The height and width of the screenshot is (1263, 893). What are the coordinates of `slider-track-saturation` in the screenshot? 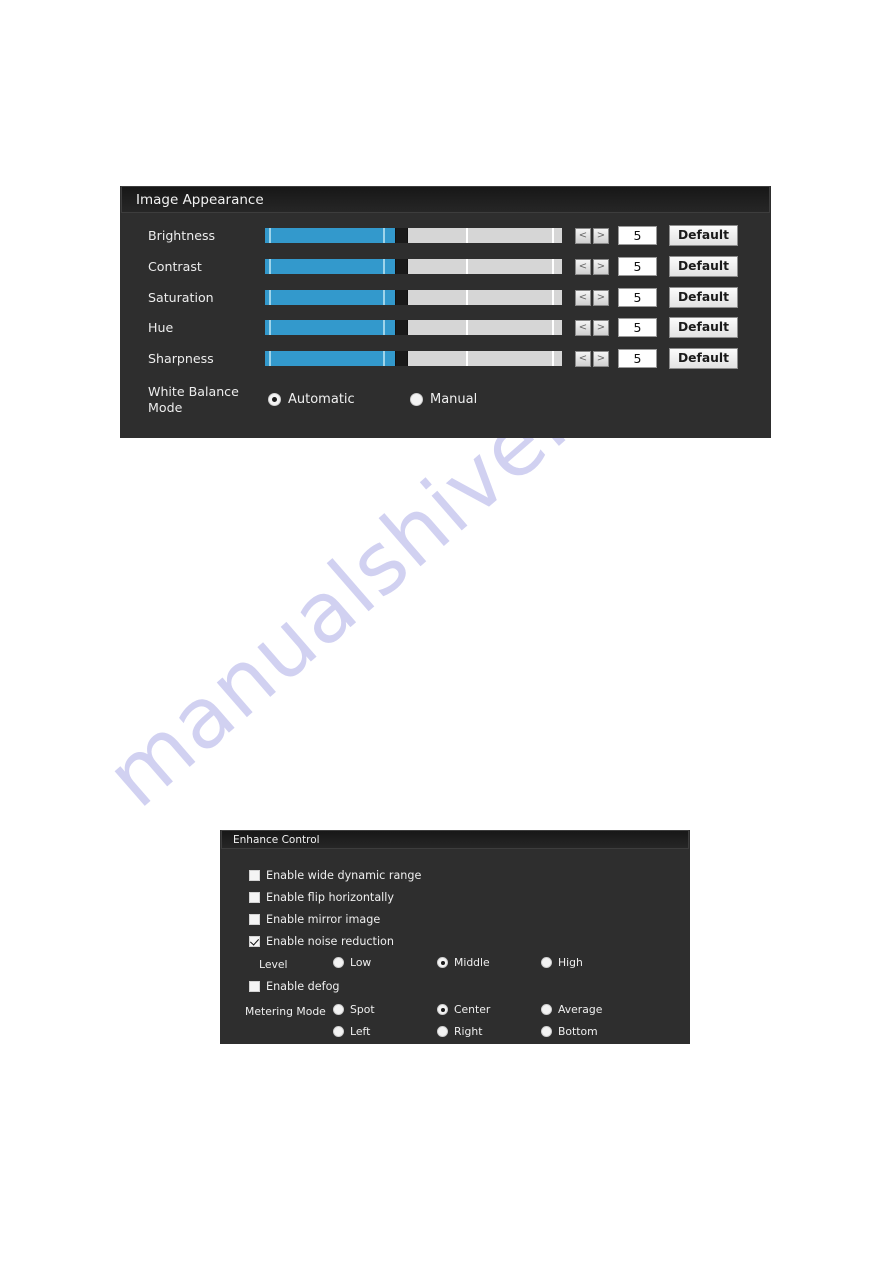 It's located at (485, 297).